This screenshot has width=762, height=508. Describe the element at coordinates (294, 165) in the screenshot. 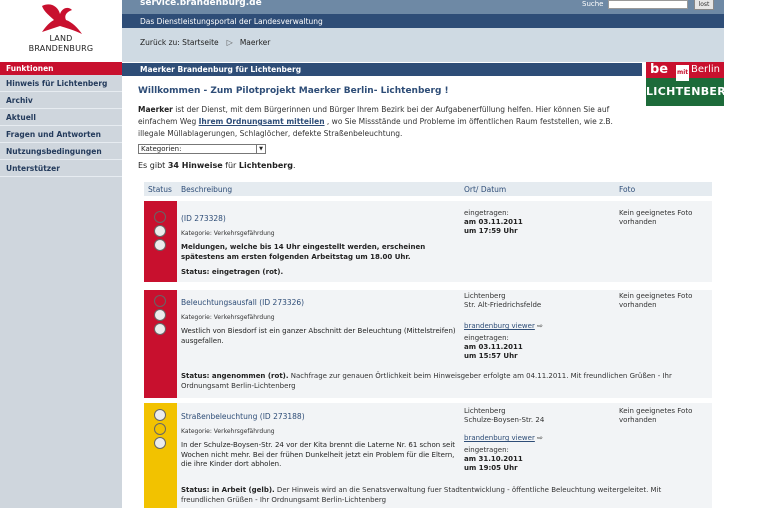

I see `count-end: .` at that location.